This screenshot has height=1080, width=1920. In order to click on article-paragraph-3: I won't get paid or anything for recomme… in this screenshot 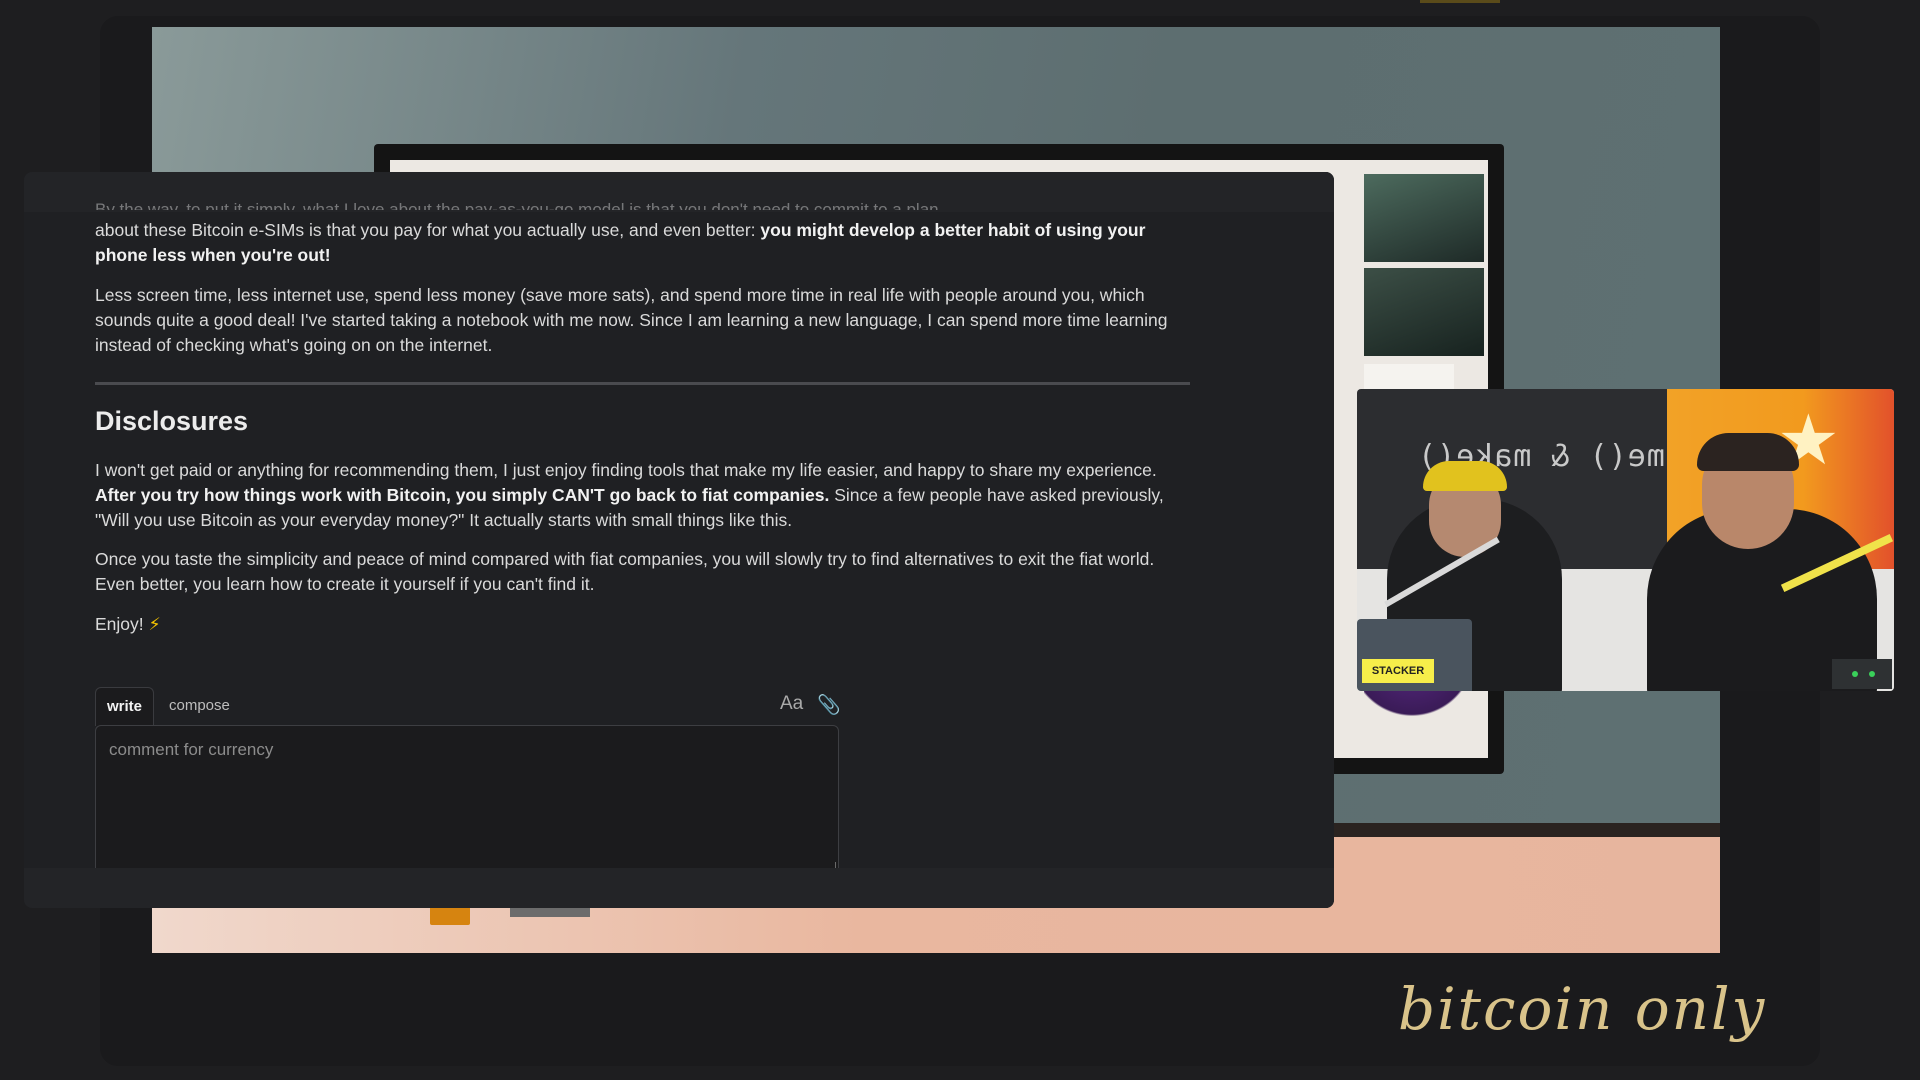, I will do `click(645, 495)`.